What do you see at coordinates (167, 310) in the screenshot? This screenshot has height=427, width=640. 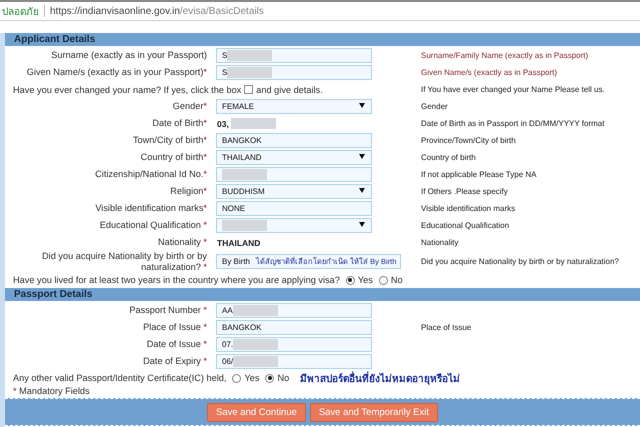 I see `field-label: Passport Number *` at bounding box center [167, 310].